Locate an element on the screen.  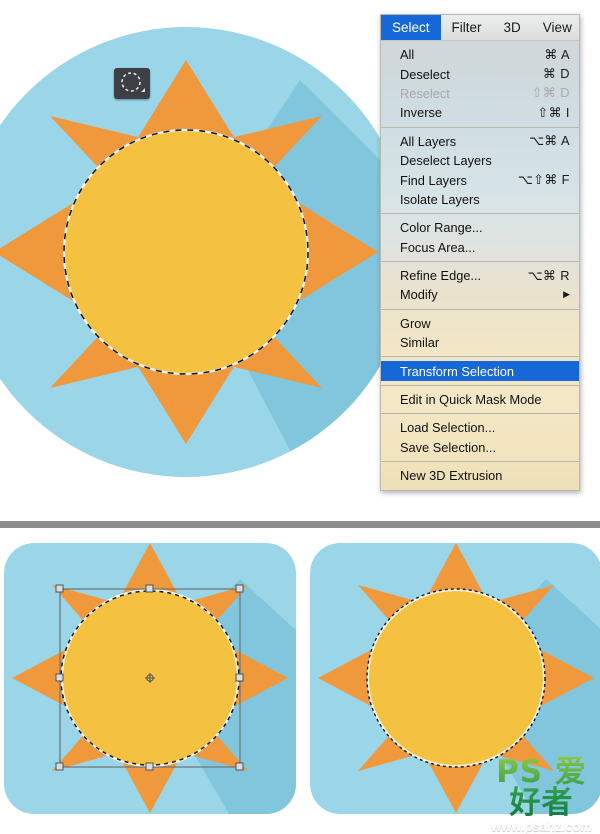
menu-item-label: All is located at coordinates (407, 55).